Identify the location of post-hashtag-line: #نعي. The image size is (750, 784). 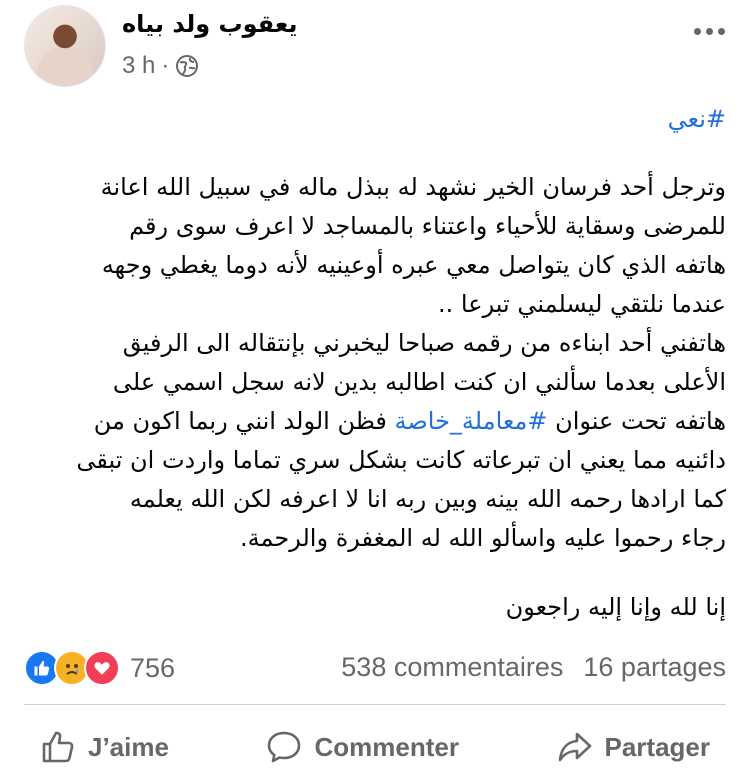
(375, 119).